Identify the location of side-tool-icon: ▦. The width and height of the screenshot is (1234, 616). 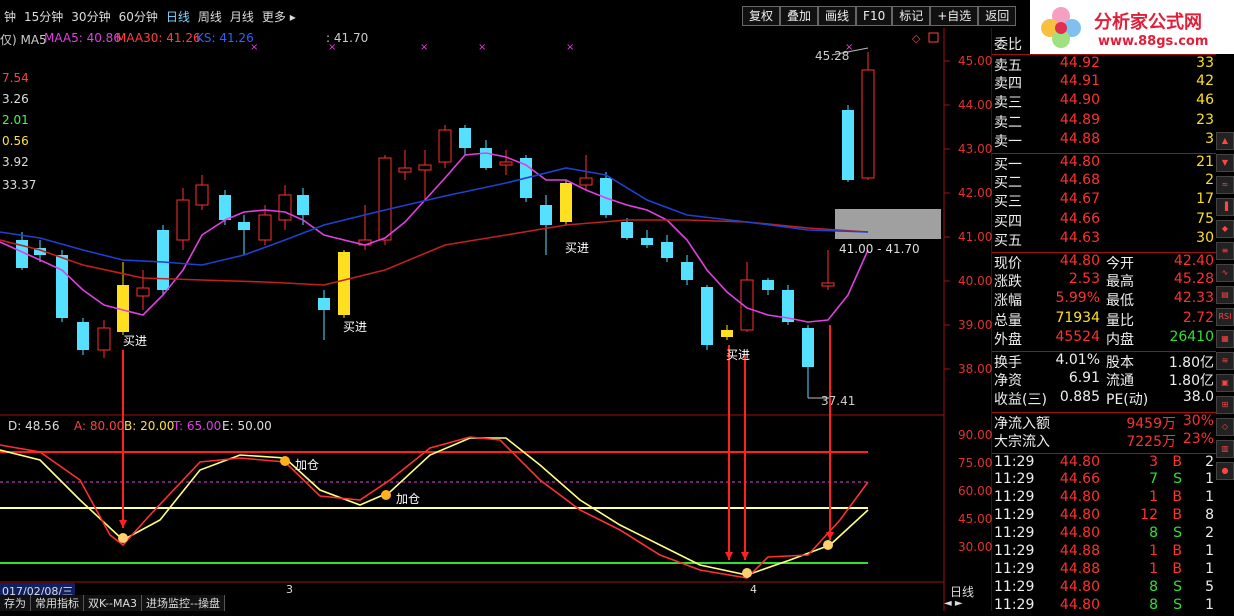
(1225, 339).